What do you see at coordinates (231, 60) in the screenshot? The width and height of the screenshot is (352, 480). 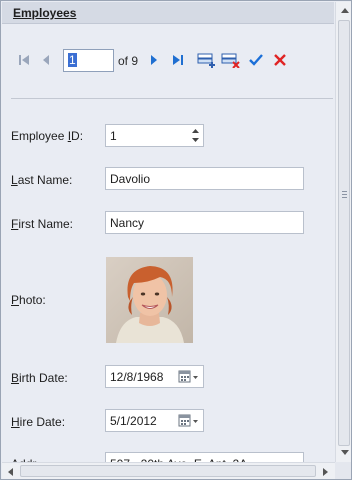 I see `delete-record-icon` at bounding box center [231, 60].